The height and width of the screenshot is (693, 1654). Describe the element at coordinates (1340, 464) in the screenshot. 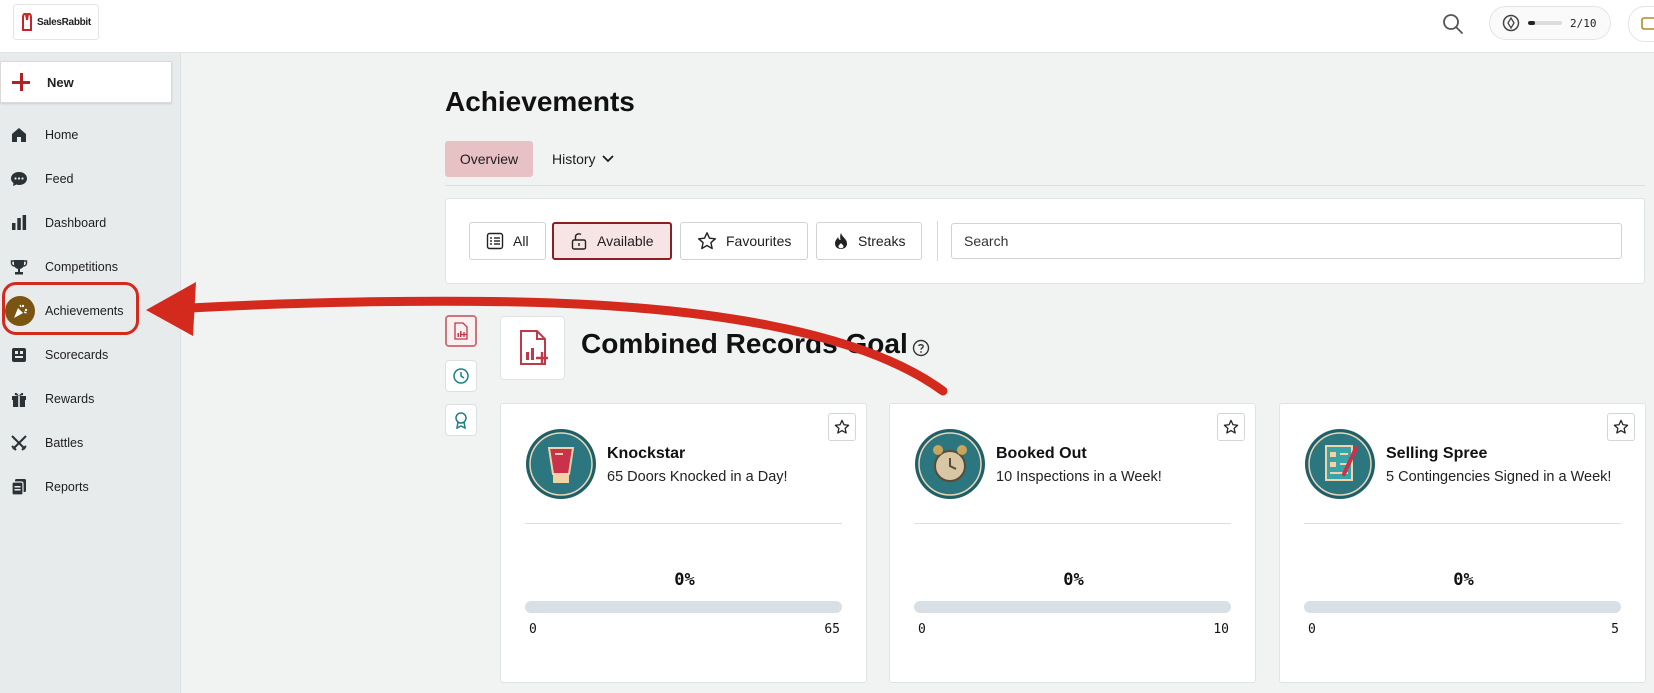

I see `signed-checklist-icon` at that location.